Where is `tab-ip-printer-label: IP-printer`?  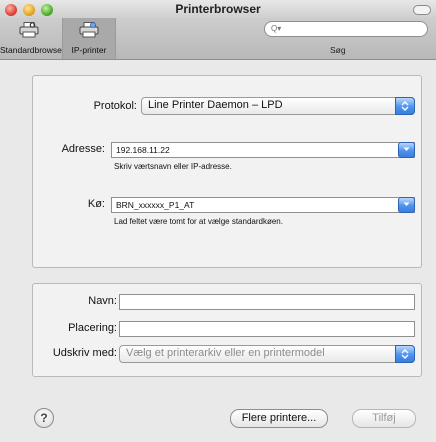 tab-ip-printer-label: IP-printer is located at coordinates (89, 50).